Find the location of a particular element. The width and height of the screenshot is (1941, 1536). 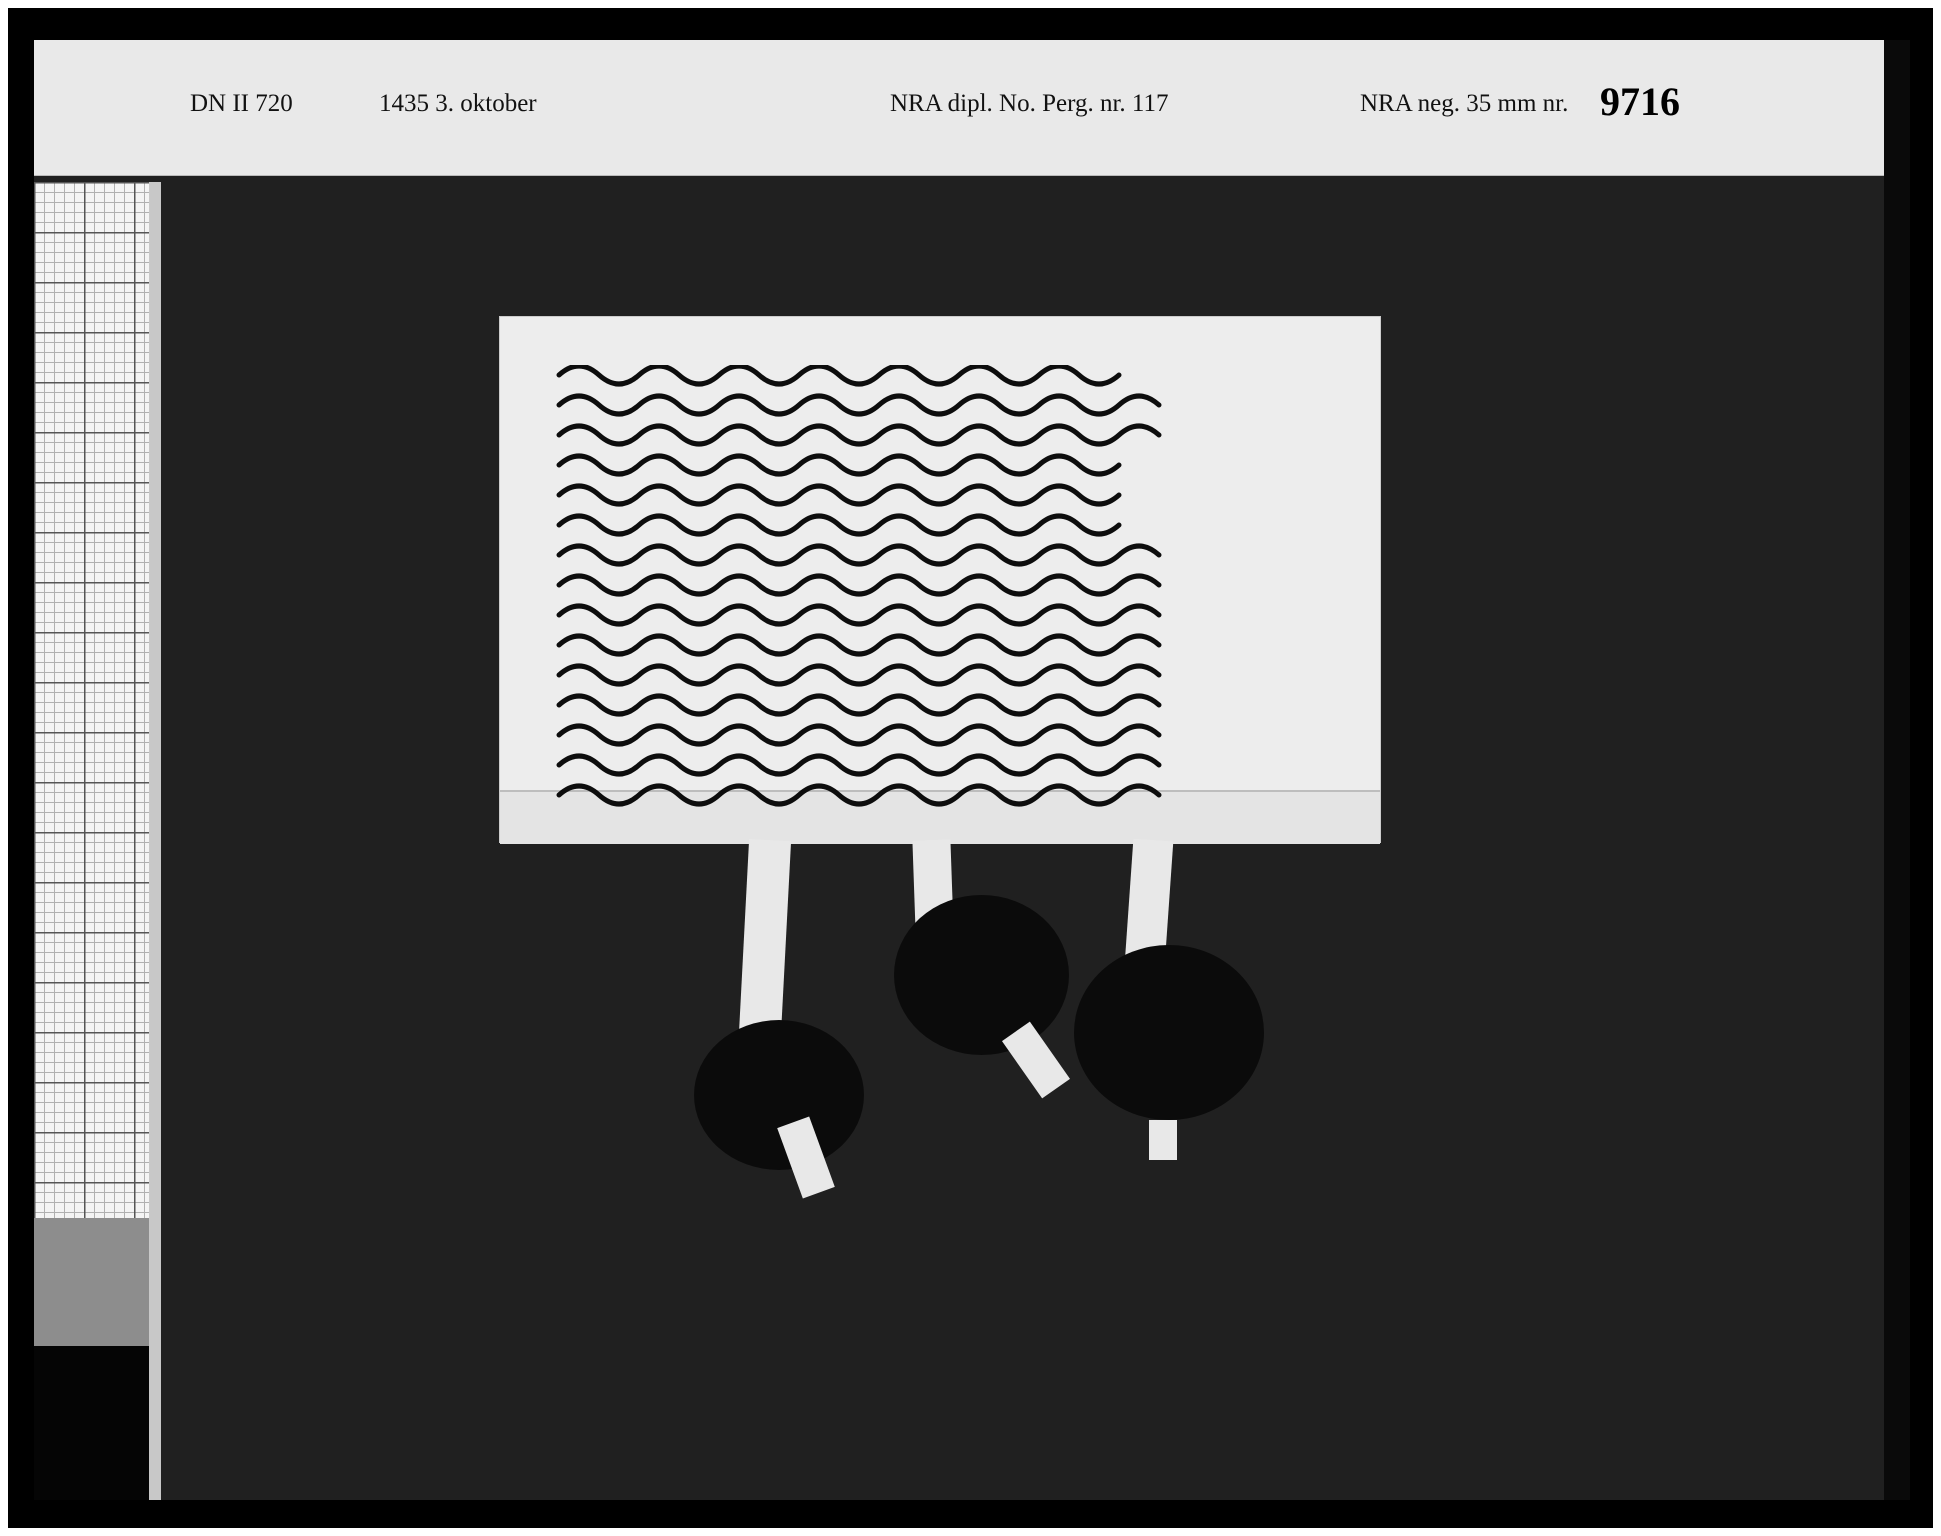

tag-end-middle is located at coordinates (1036, 1060).